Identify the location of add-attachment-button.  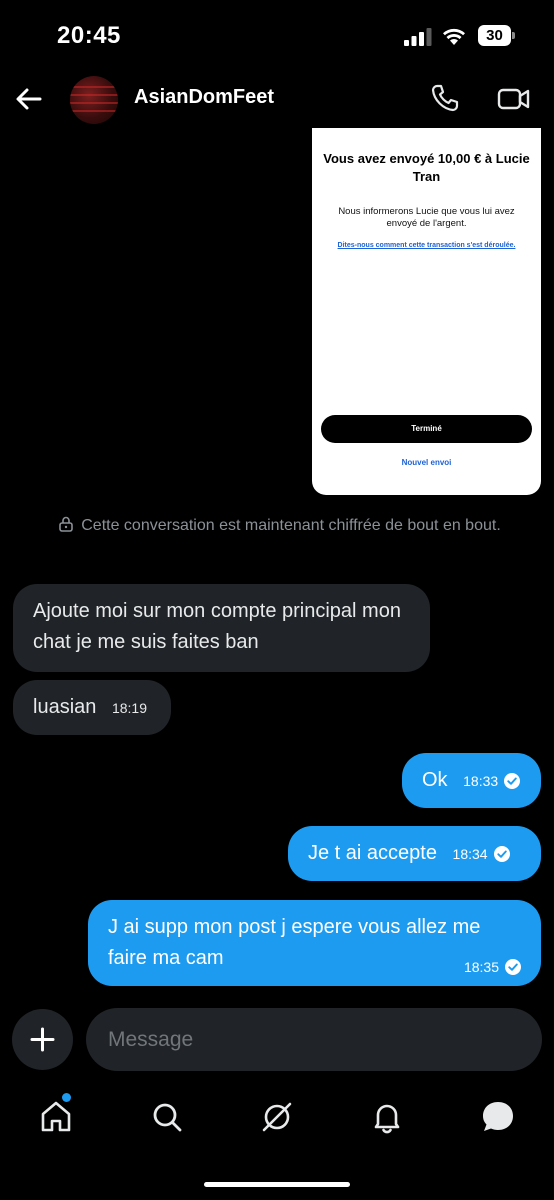
(42, 1039).